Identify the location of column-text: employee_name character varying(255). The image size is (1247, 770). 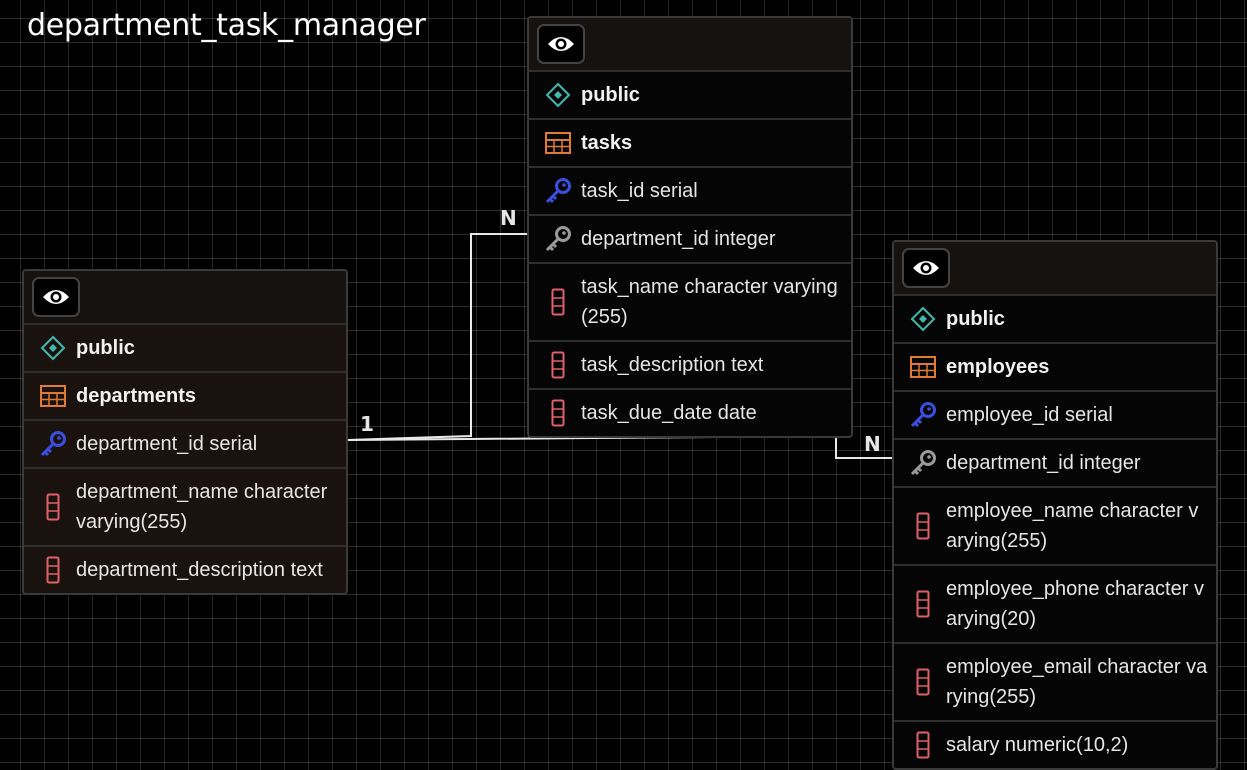
(1072, 526).